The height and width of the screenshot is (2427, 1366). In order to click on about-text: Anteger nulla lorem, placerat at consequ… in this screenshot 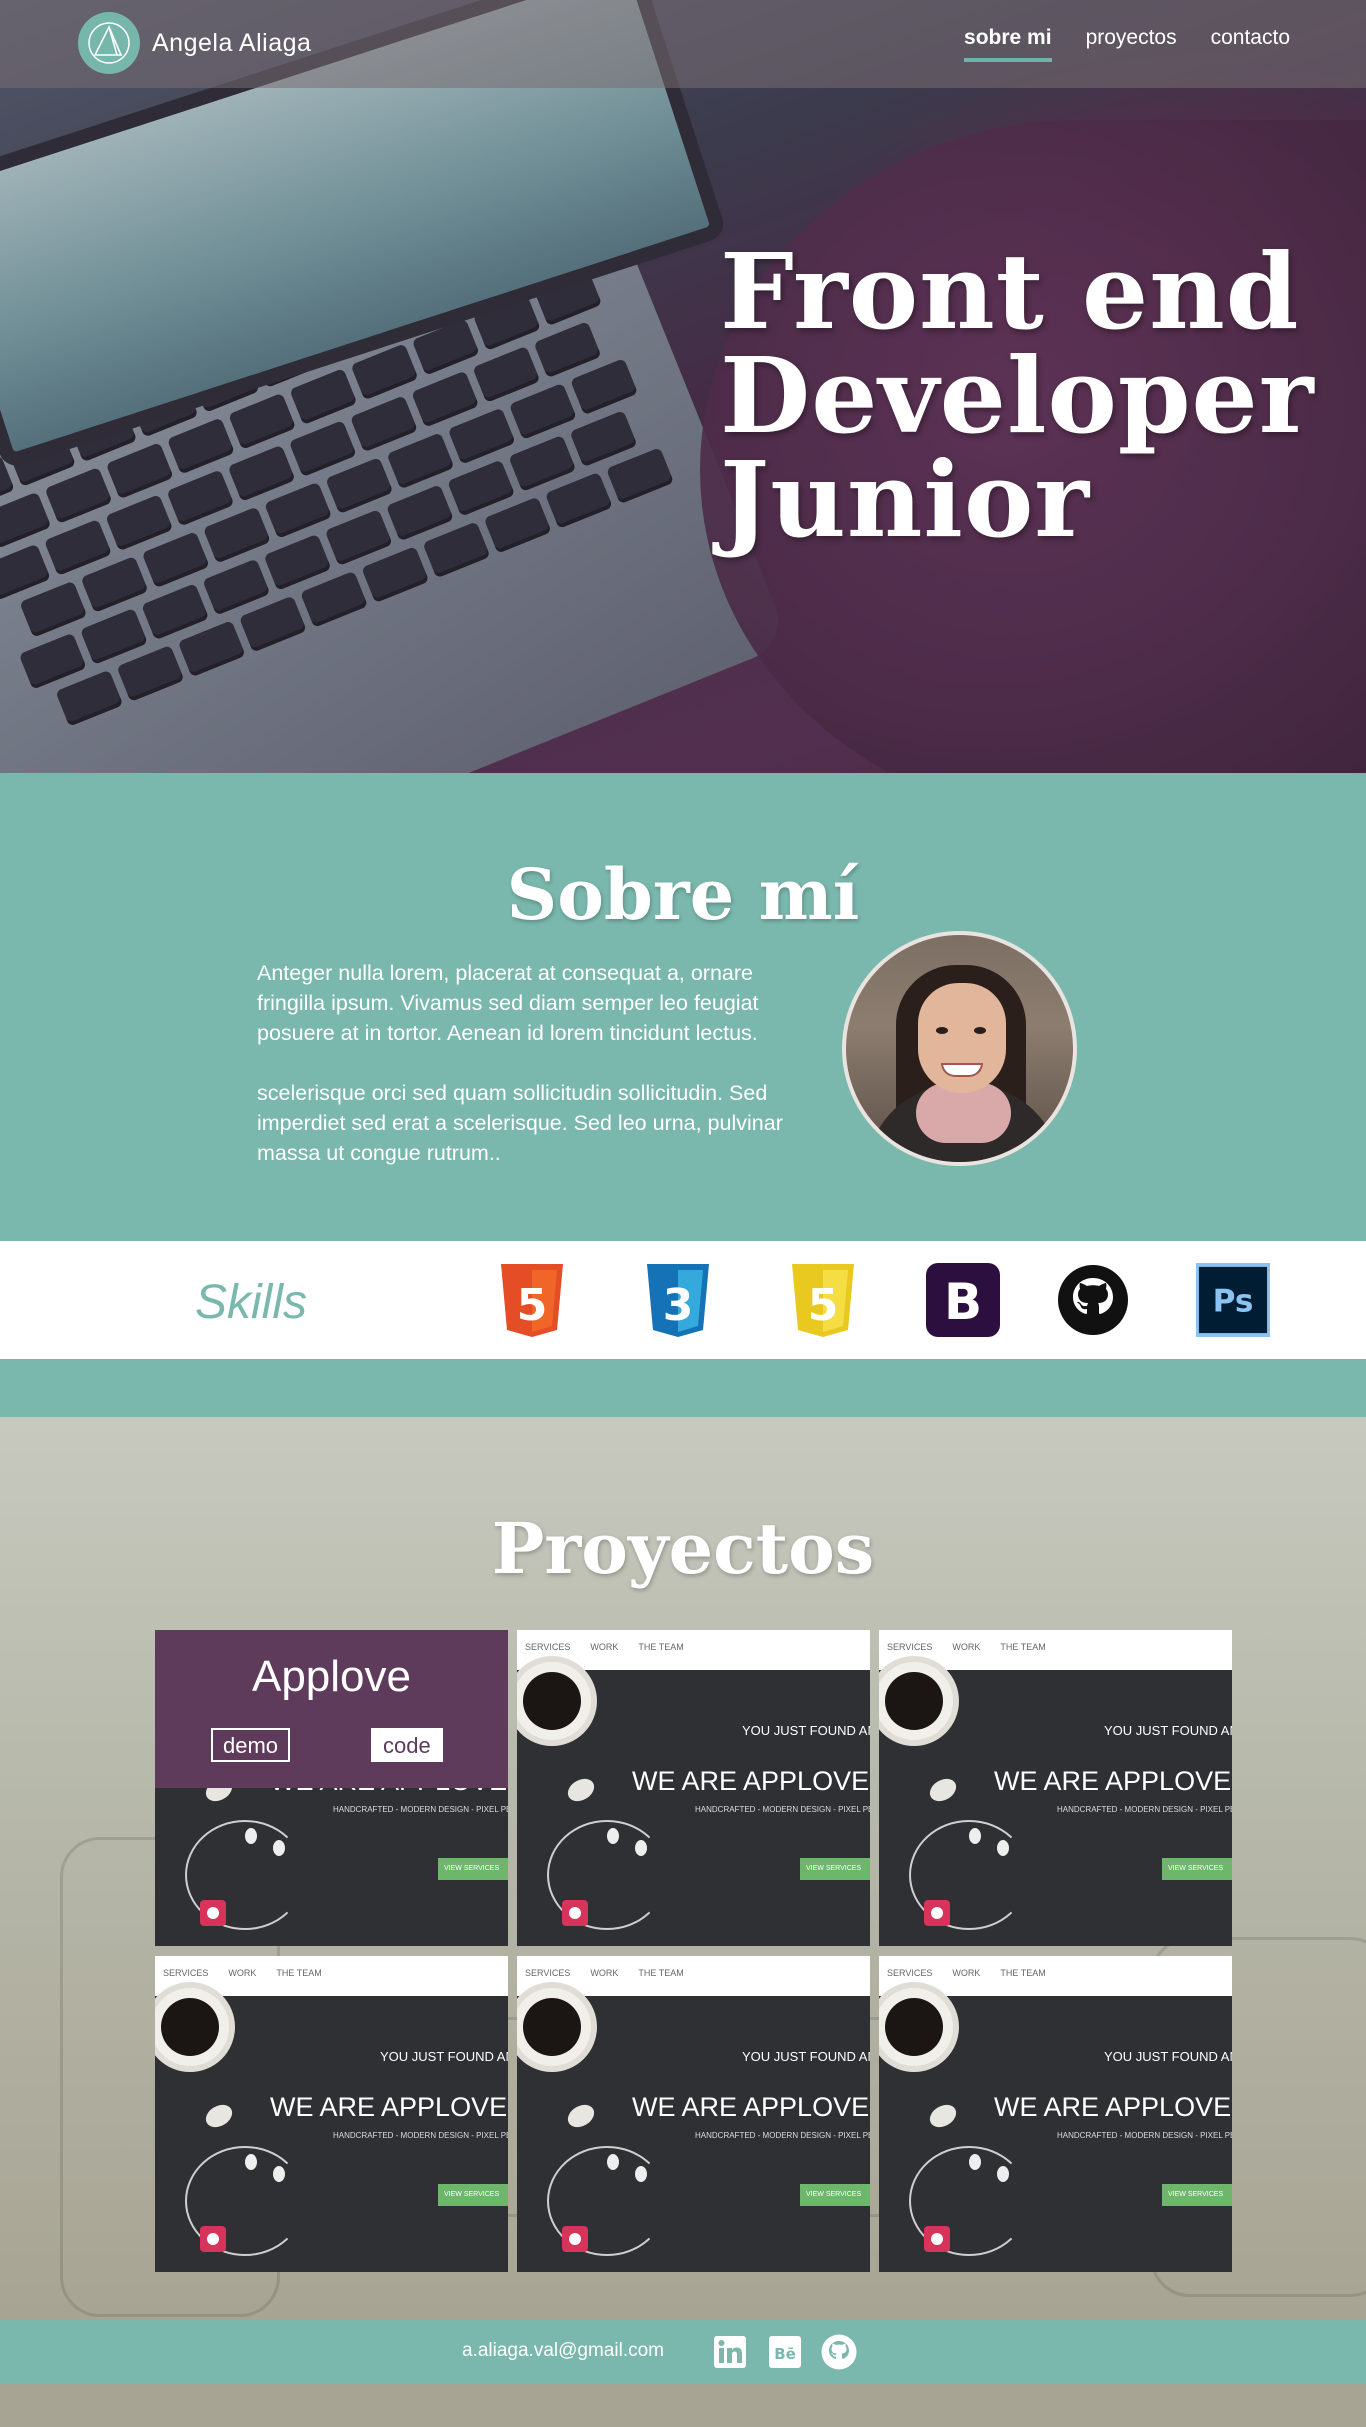, I will do `click(537, 1063)`.